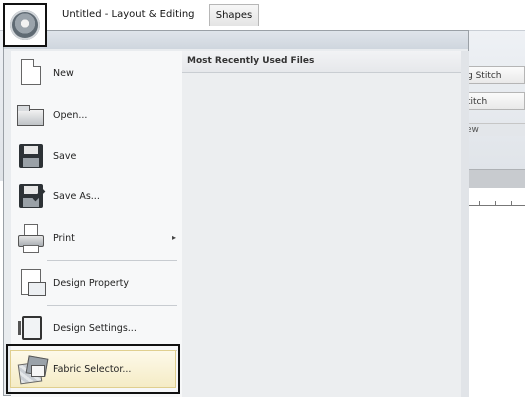 This screenshot has height=397, width=525. Describe the element at coordinates (93, 369) in the screenshot. I see `callout-frame-fabric-selector` at that location.